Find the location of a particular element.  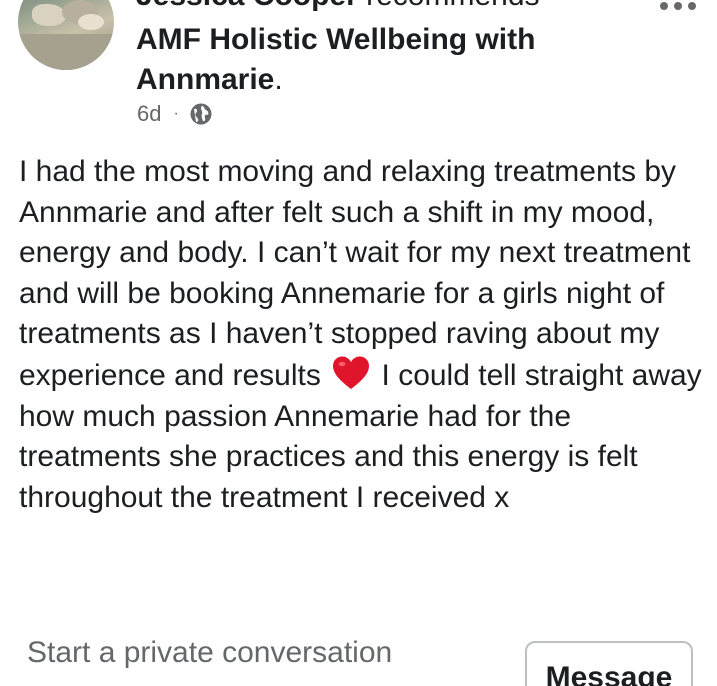

recommended-page: AMF Holistic Wellbeing with Annmarie. is located at coordinates (376, 60).